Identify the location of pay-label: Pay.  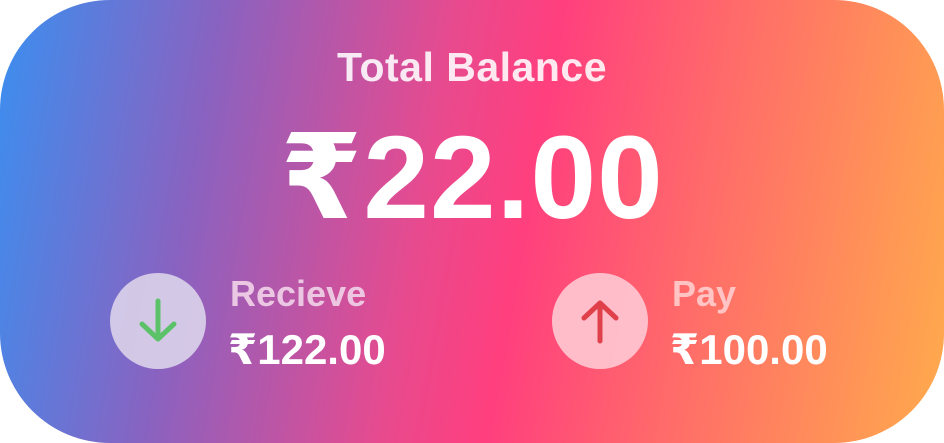
(704, 293).